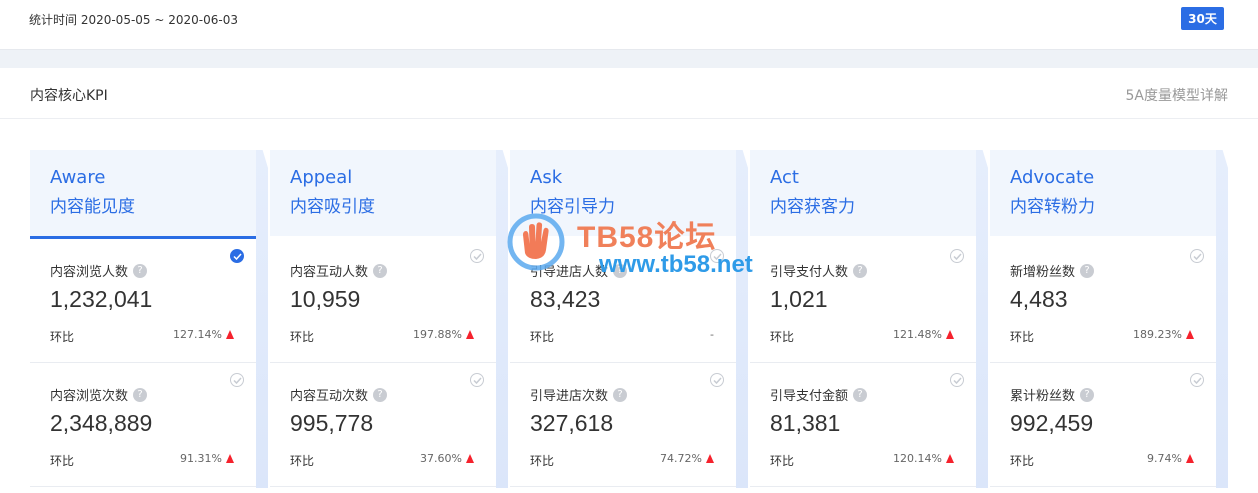 The height and width of the screenshot is (493, 1258). Describe the element at coordinates (1052, 423) in the screenshot. I see `metric-value: 992,459` at that location.